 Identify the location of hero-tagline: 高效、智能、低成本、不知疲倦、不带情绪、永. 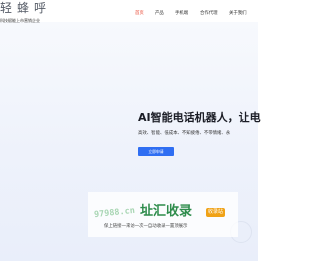
(184, 133).